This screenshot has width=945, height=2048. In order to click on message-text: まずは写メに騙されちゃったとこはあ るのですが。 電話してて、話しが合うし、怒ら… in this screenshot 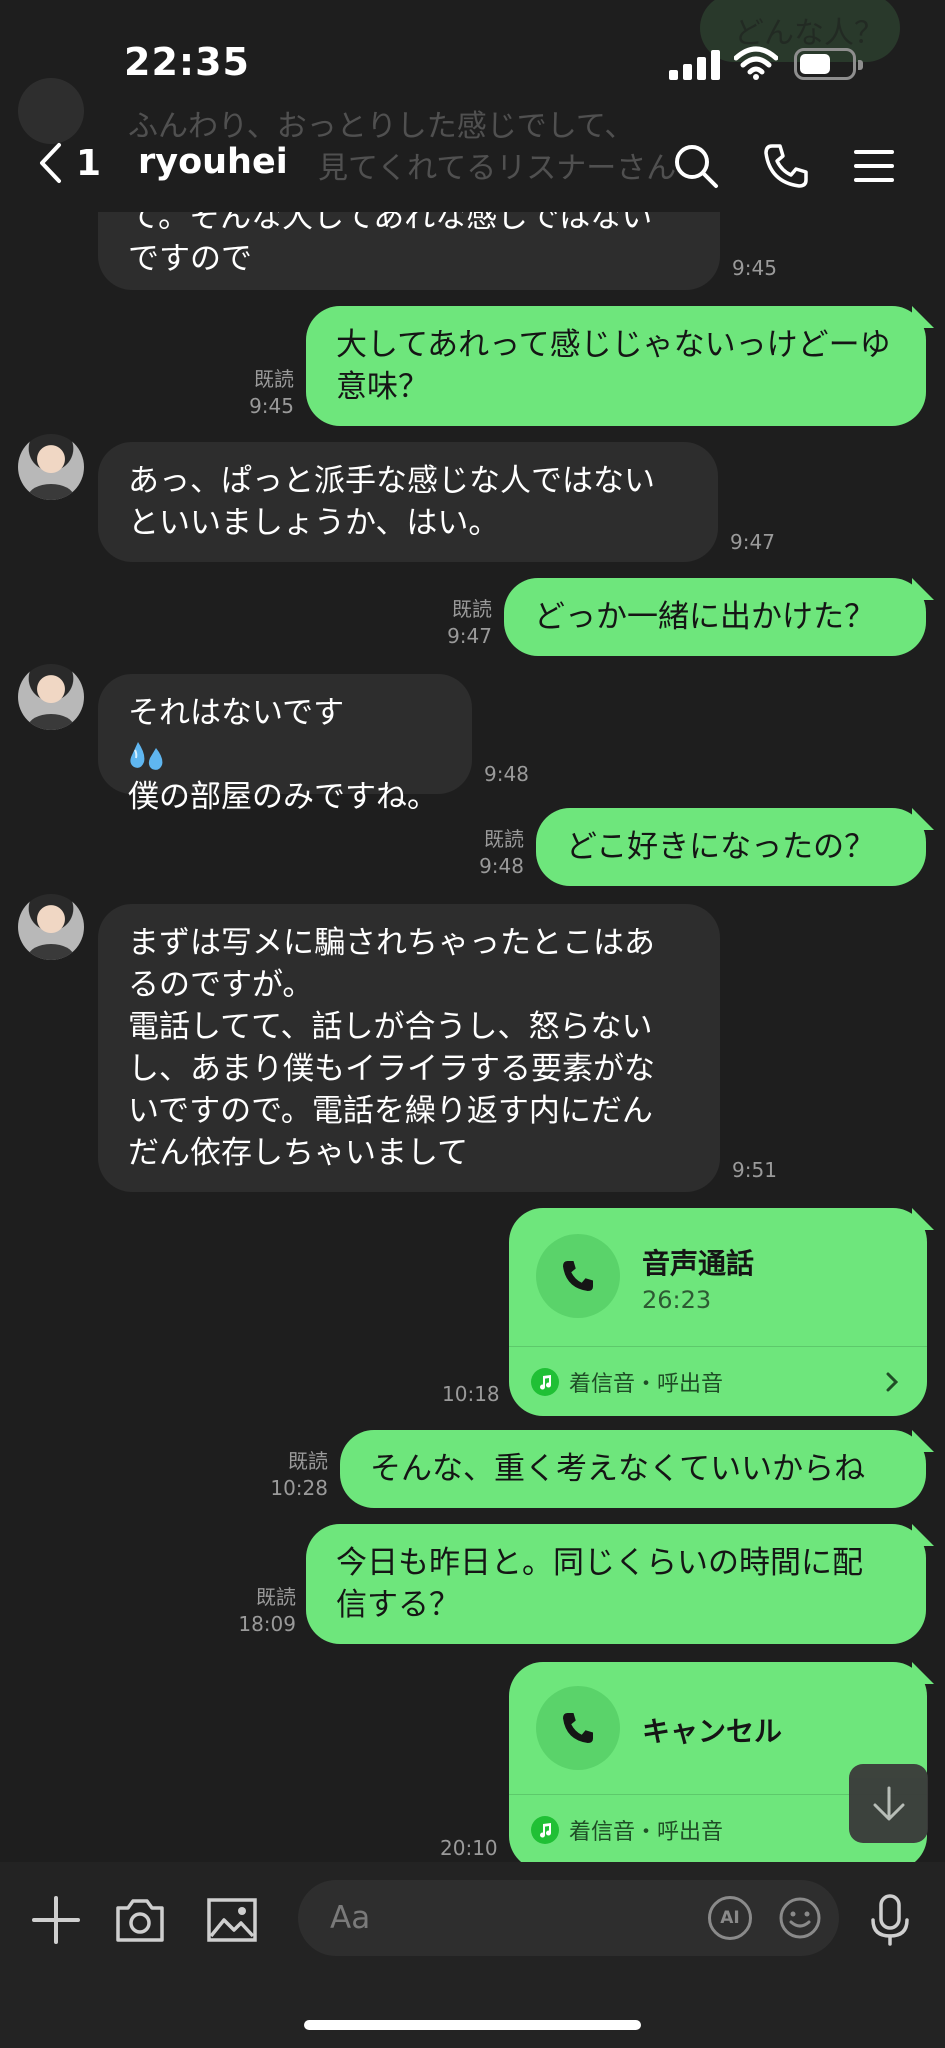, I will do `click(391, 1048)`.